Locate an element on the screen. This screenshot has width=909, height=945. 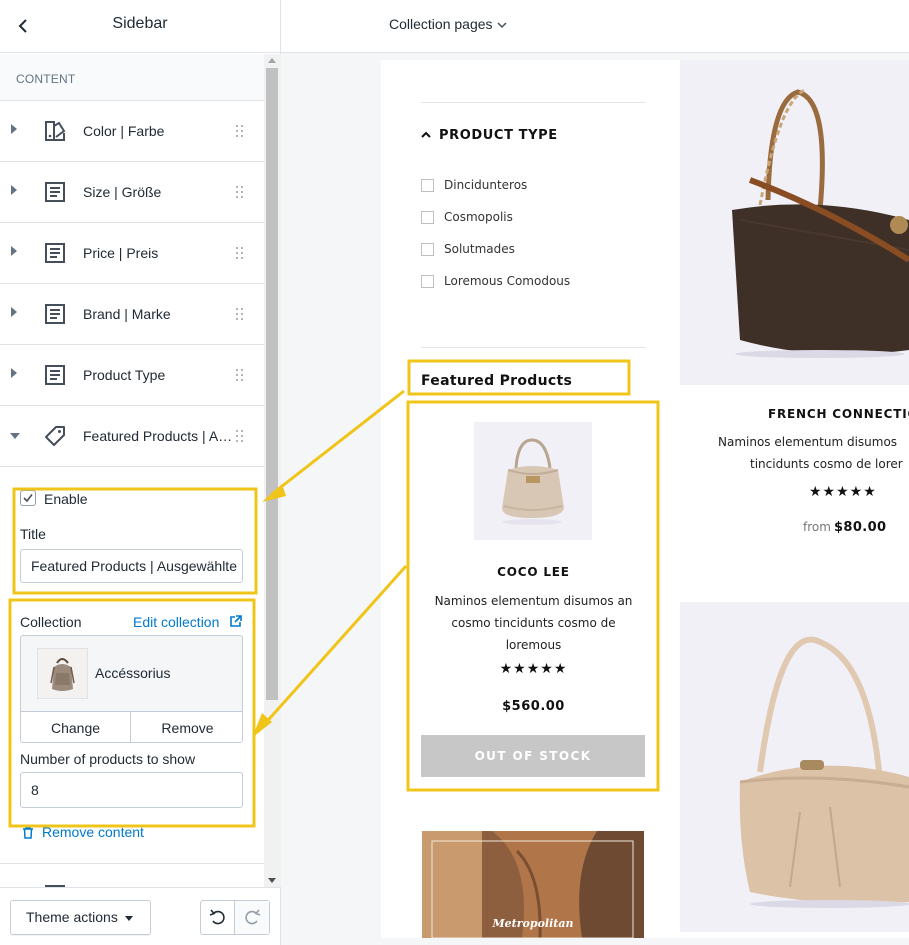
enable-label: Enable is located at coordinates (66, 499).